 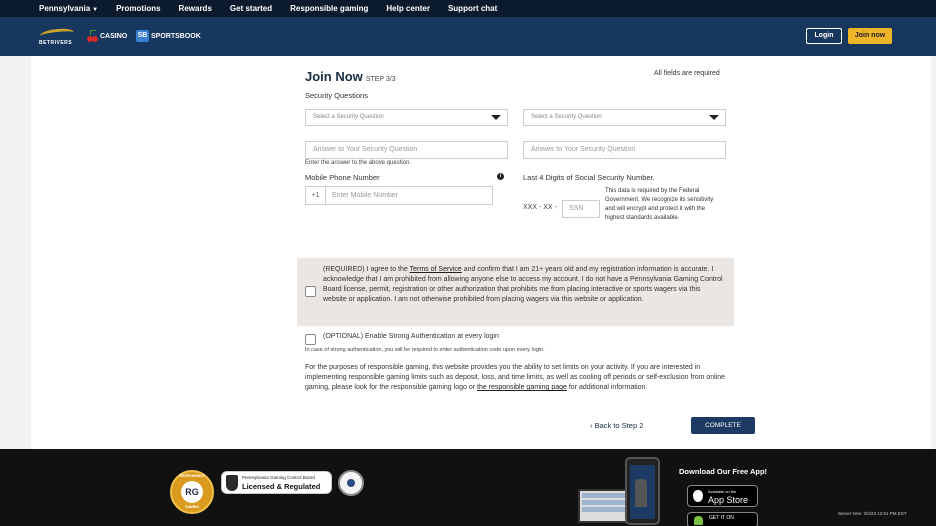 I want to click on security-questions-label: Security Questions, so click(x=336, y=95).